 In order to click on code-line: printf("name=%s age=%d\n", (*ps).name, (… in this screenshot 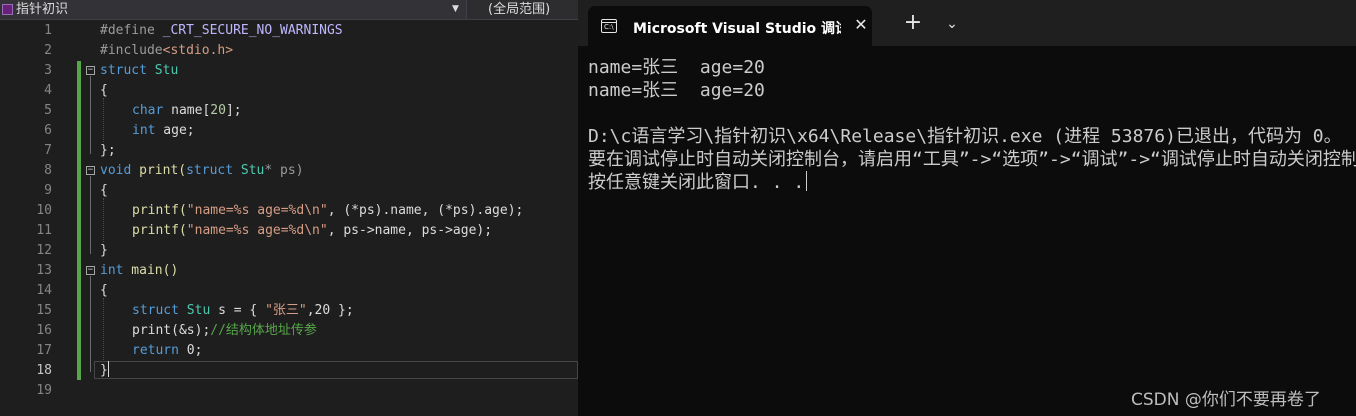, I will do `click(327, 211)`.